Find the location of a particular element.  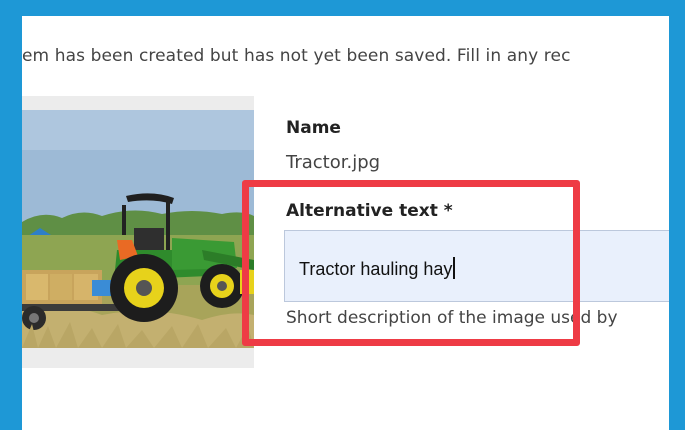

text-cursor is located at coordinates (454, 268).